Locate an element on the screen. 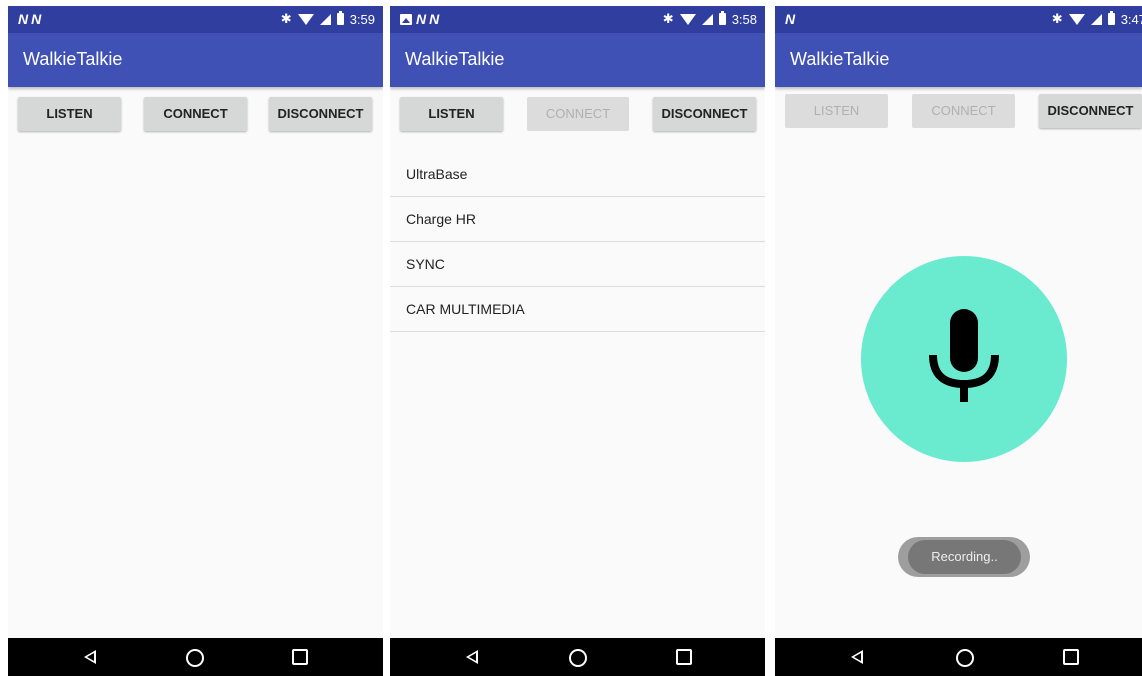 The height and width of the screenshot is (676, 1142). microphone-button is located at coordinates (964, 359).